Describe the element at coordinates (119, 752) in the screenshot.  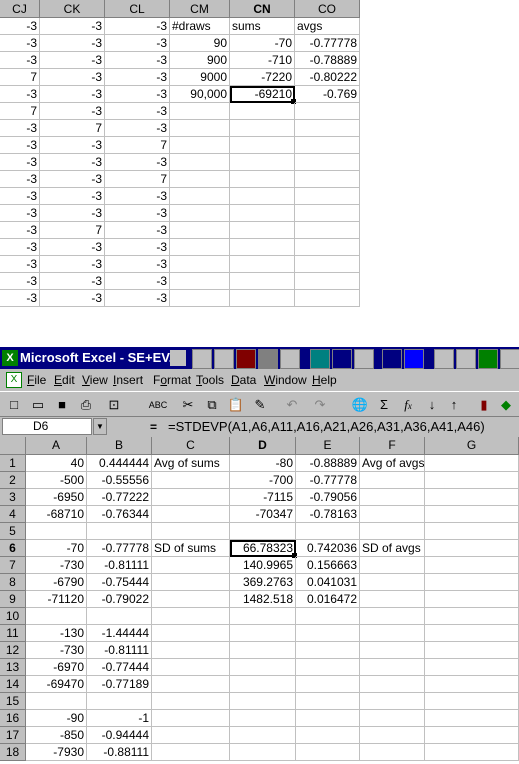
I see `cell: -0.88111` at that location.